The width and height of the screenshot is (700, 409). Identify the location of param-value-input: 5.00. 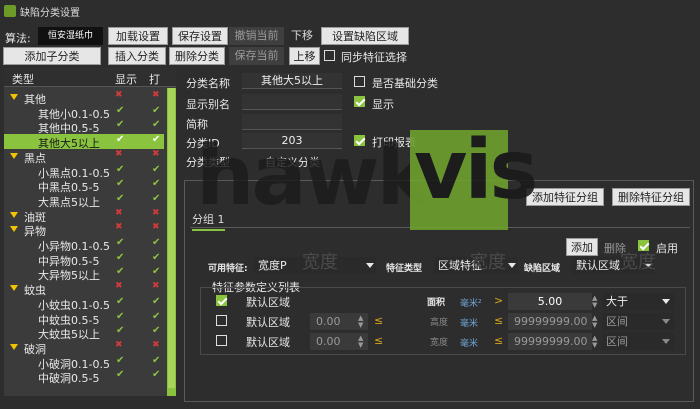
(550, 301).